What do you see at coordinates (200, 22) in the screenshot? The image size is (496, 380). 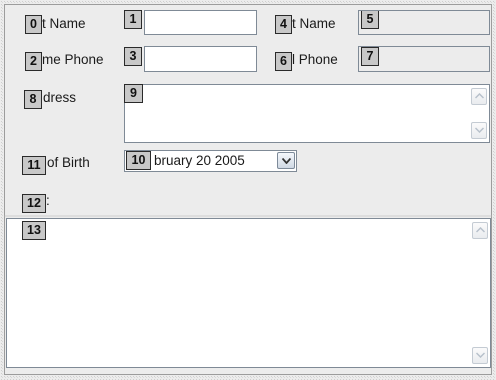 I see `first-name-input` at bounding box center [200, 22].